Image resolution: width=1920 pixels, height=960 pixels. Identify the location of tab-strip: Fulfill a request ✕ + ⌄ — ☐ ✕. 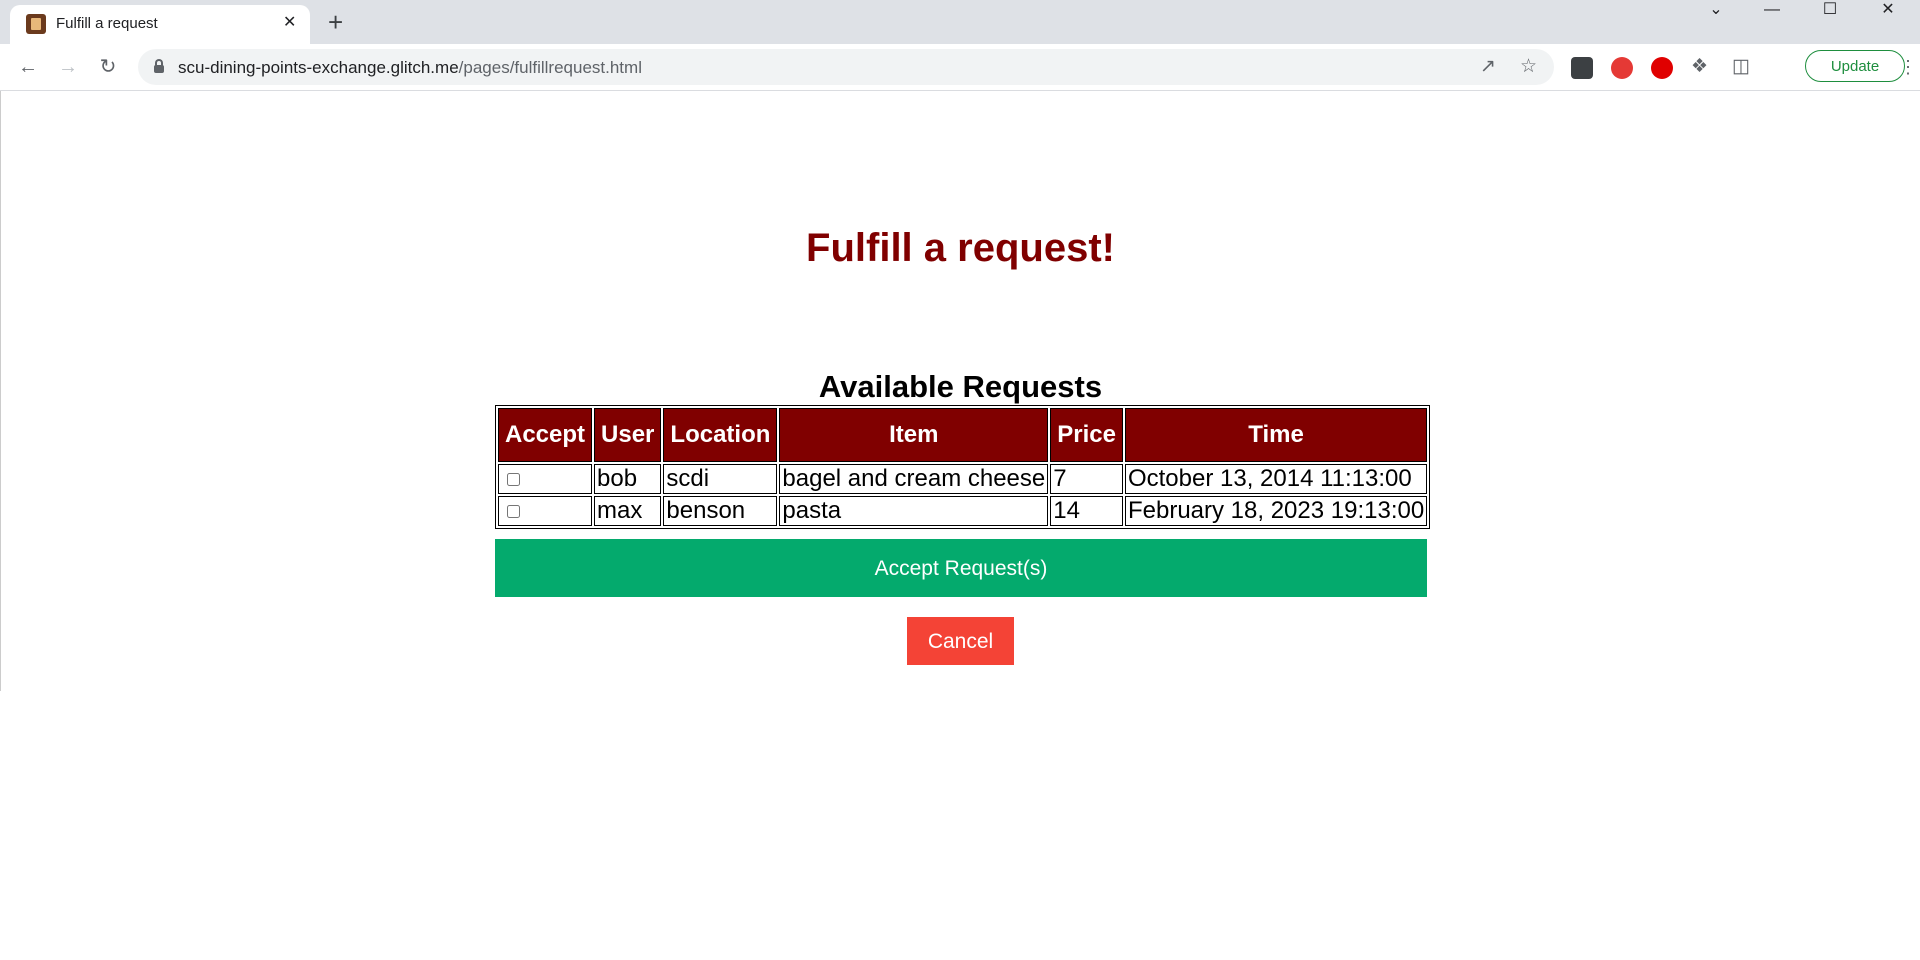
(960, 22).